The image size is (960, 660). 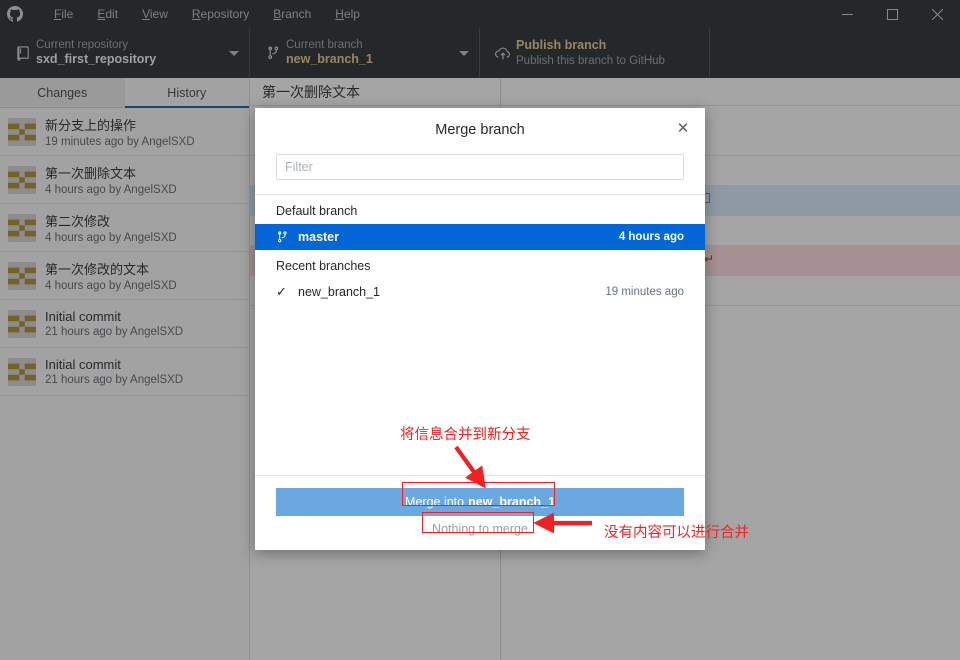 What do you see at coordinates (480, 292) in the screenshot?
I see `branch-item-new-branch-1: ✓ new_branch_1 19 minutes ago` at bounding box center [480, 292].